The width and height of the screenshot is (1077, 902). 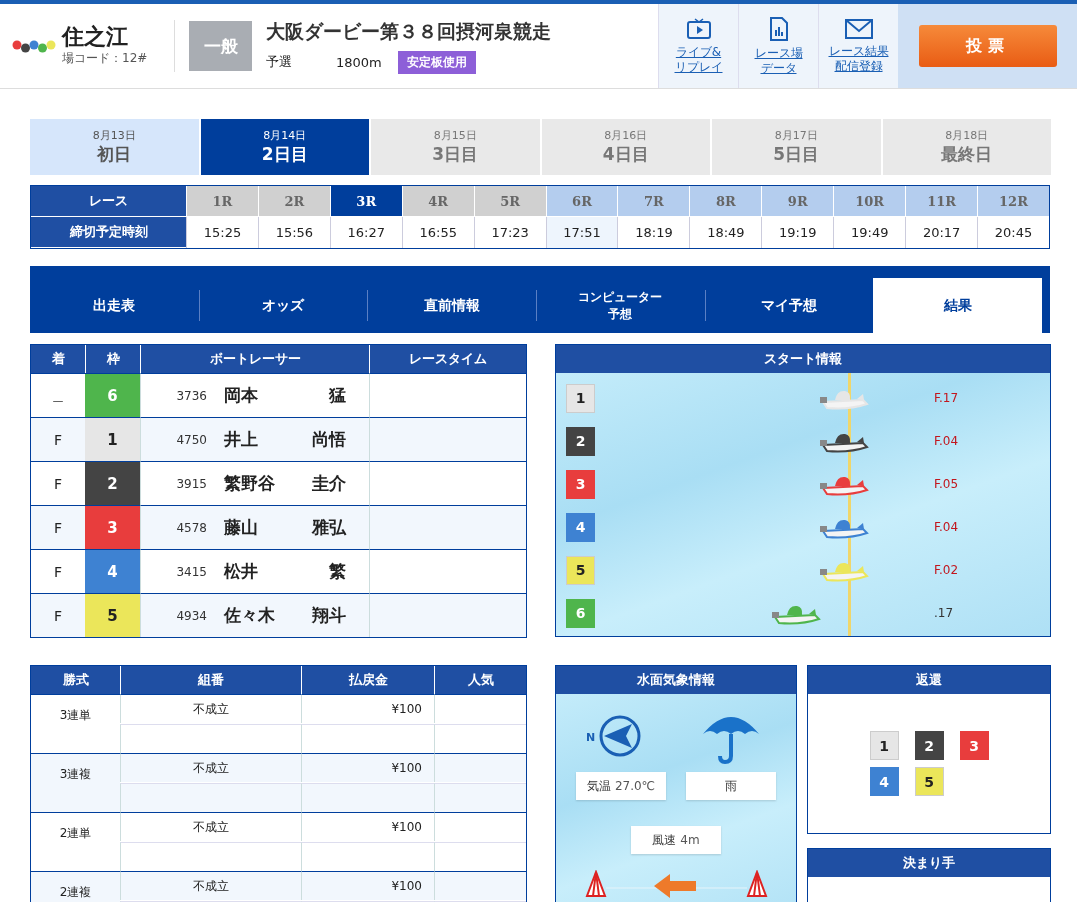 What do you see at coordinates (946, 441) in the screenshot?
I see `start-timing: F.04` at bounding box center [946, 441].